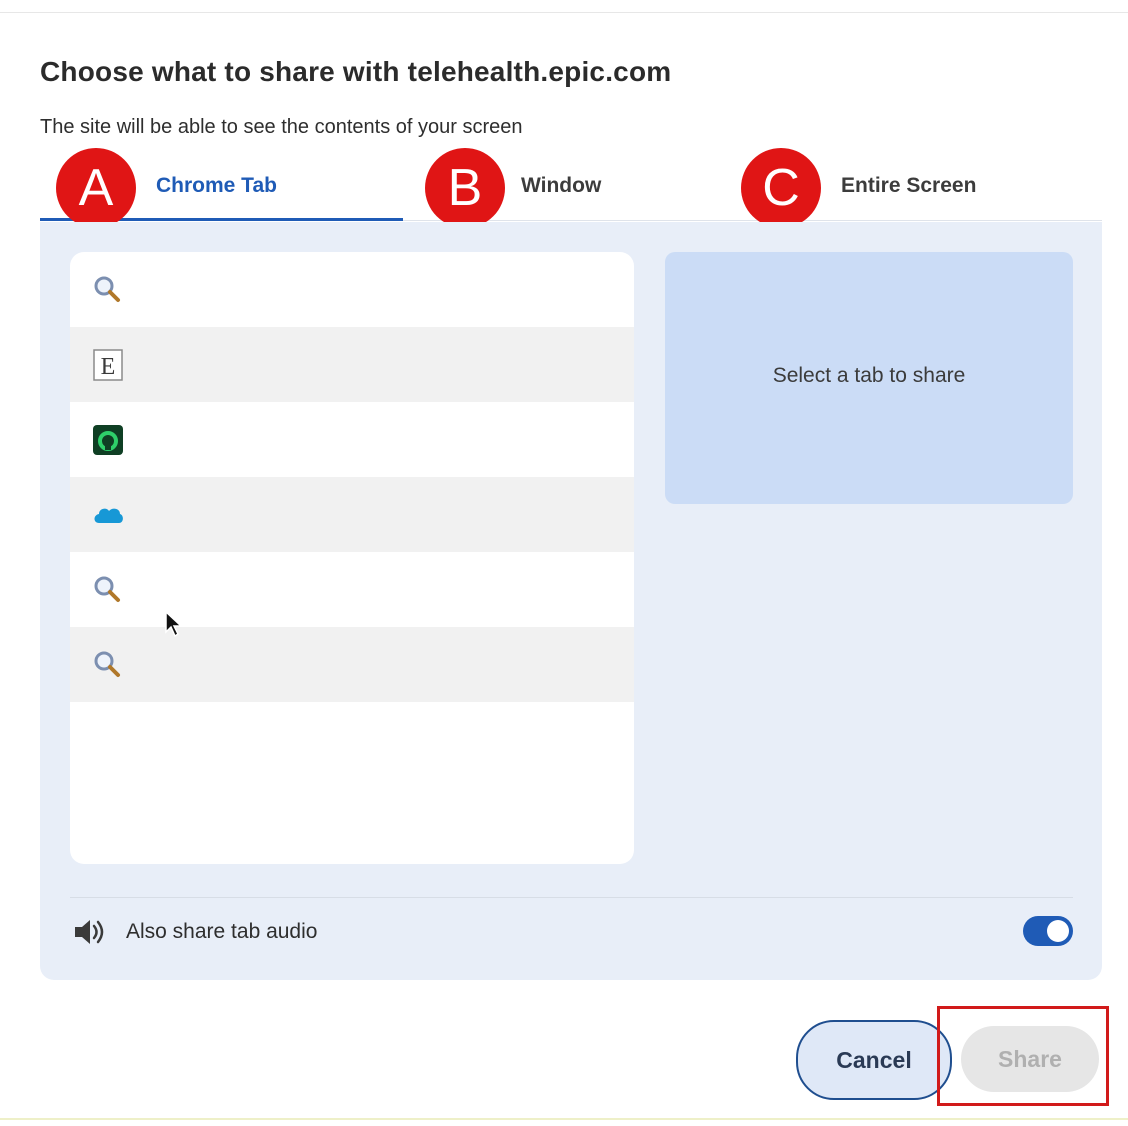 Image resolution: width=1128 pixels, height=1126 pixels. Describe the element at coordinates (571, 897) in the screenshot. I see `audio-divider` at that location.